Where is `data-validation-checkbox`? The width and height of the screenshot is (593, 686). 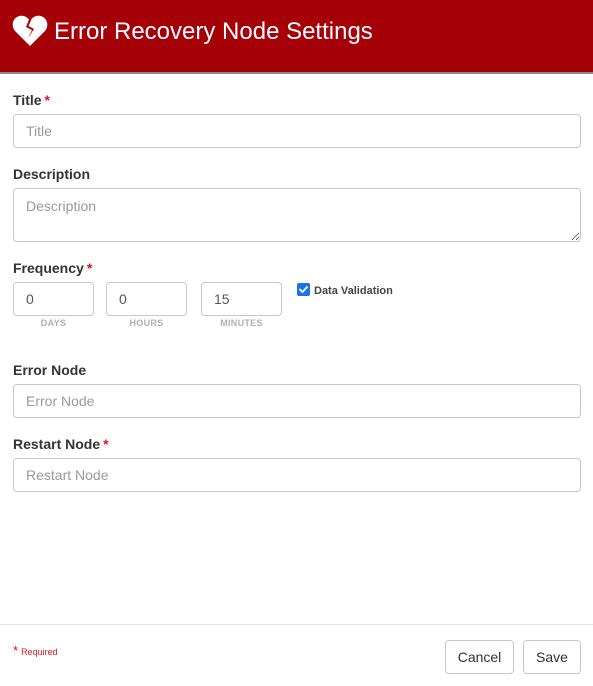 data-validation-checkbox is located at coordinates (303, 289).